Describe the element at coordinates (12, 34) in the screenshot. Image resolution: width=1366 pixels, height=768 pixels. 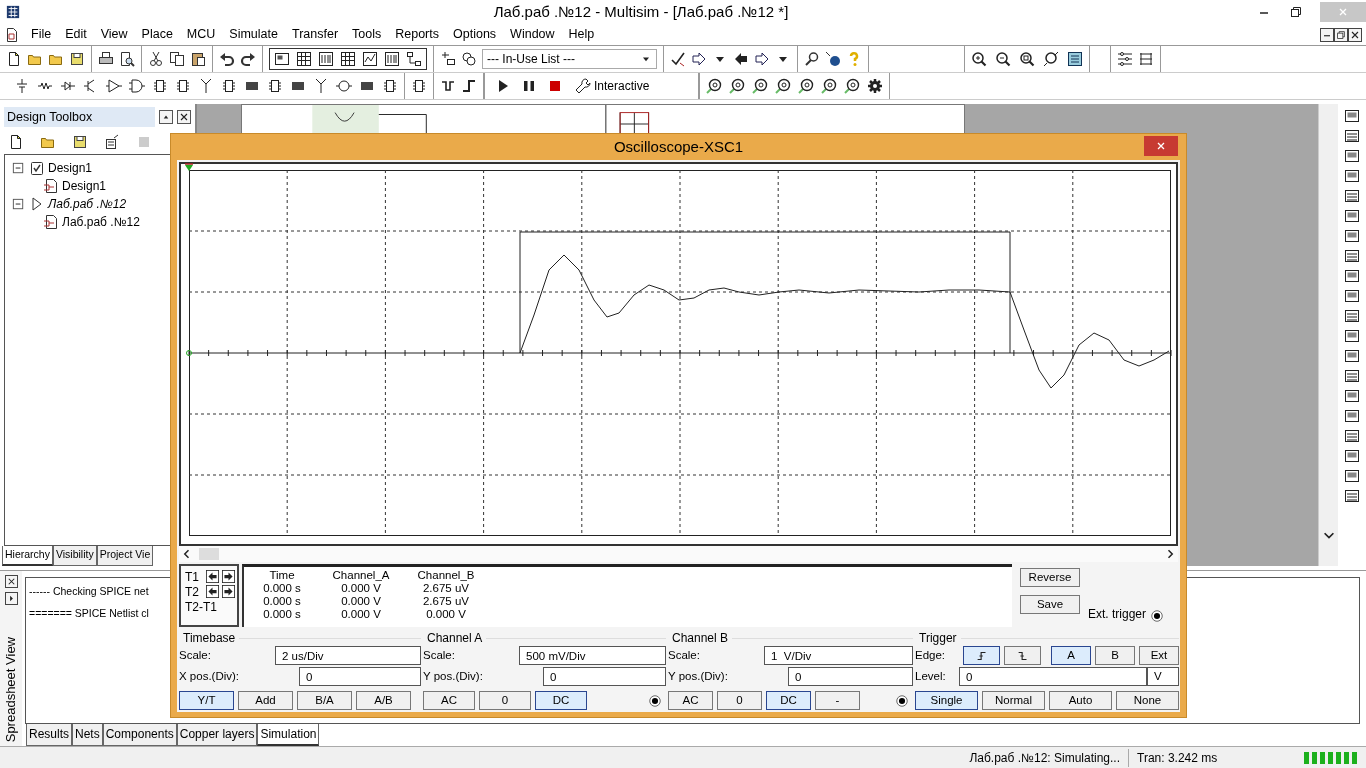
I see `document-icon` at that location.